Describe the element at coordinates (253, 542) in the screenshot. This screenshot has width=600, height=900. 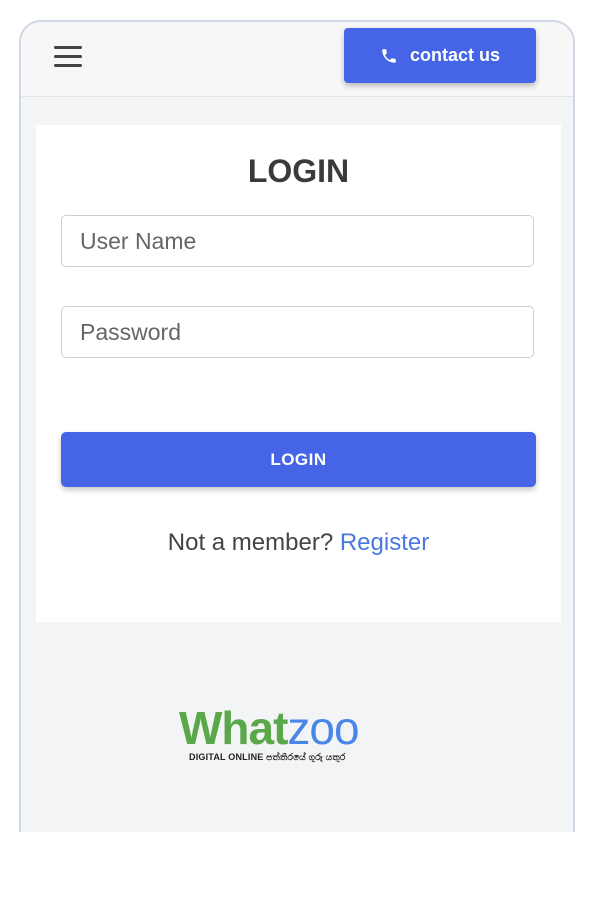
I see `not-member-text: Not a member?` at that location.